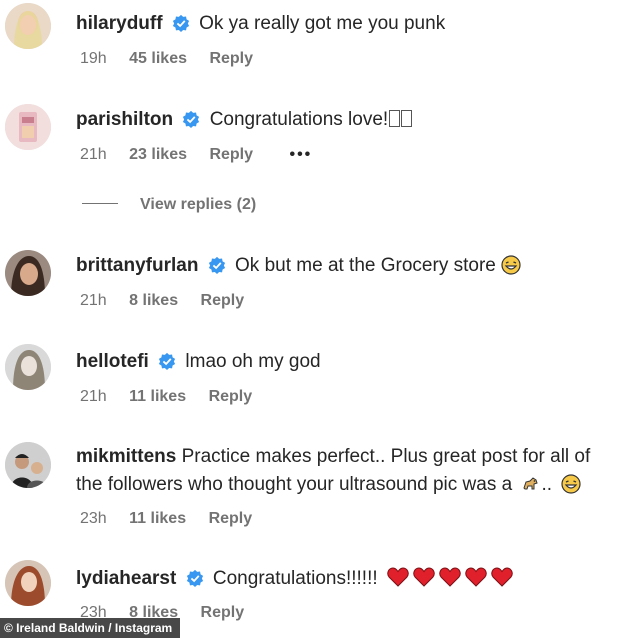  I want to click on divider, so click(100, 203).